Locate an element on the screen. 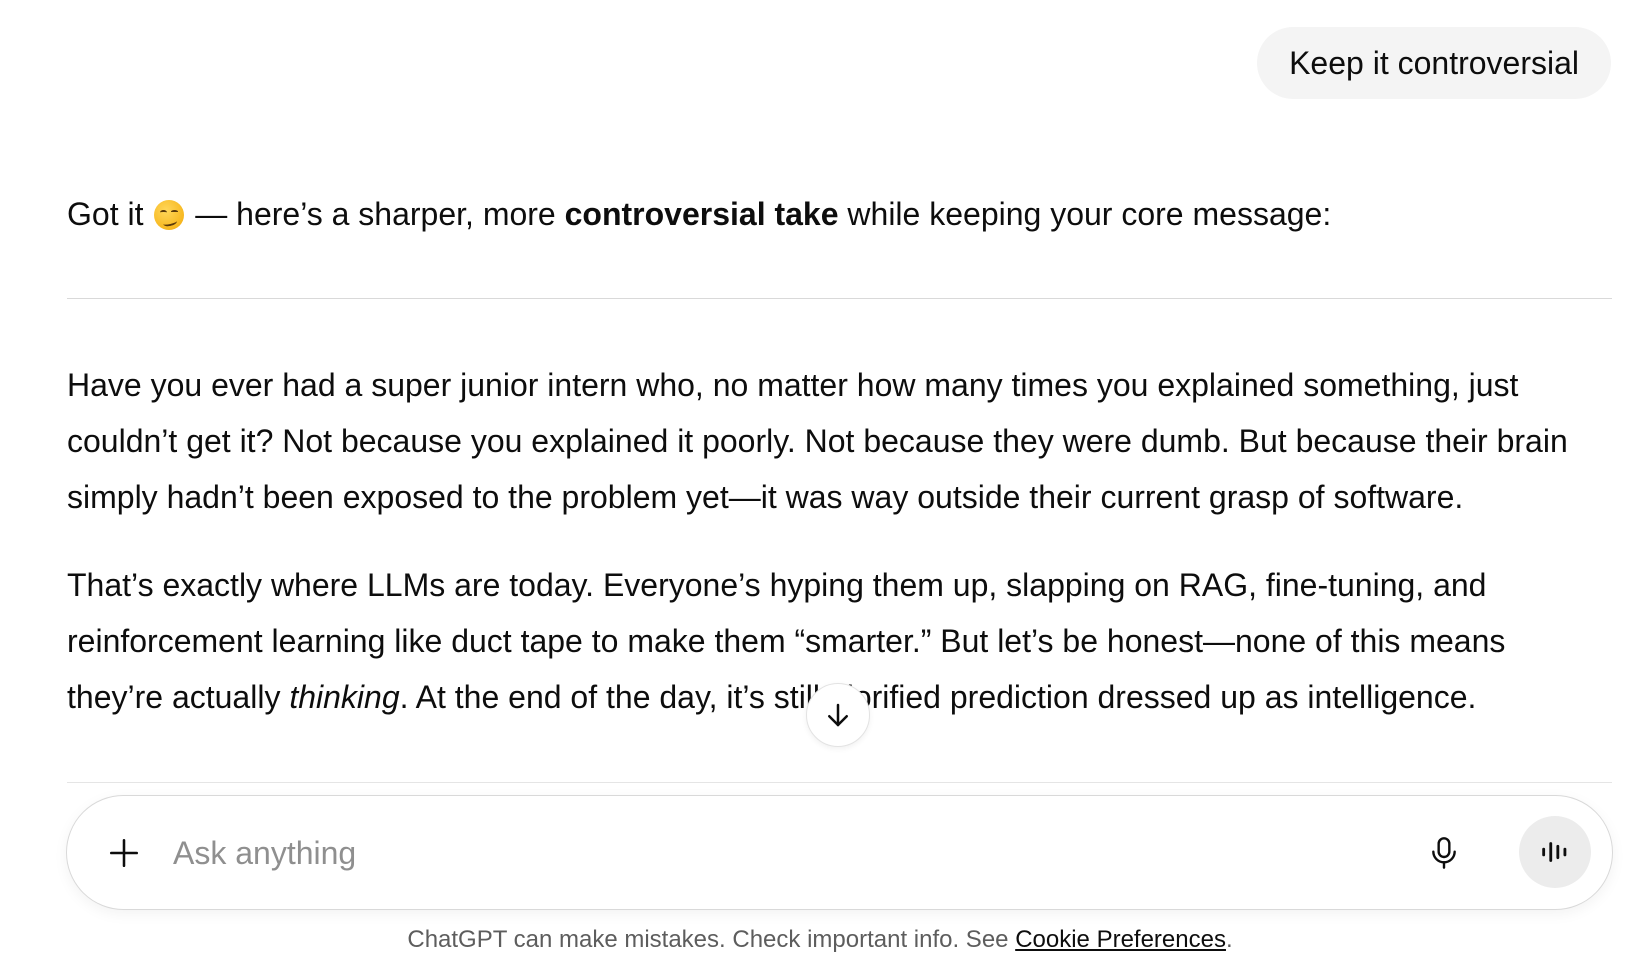  add-attachment-button is located at coordinates (124, 853).